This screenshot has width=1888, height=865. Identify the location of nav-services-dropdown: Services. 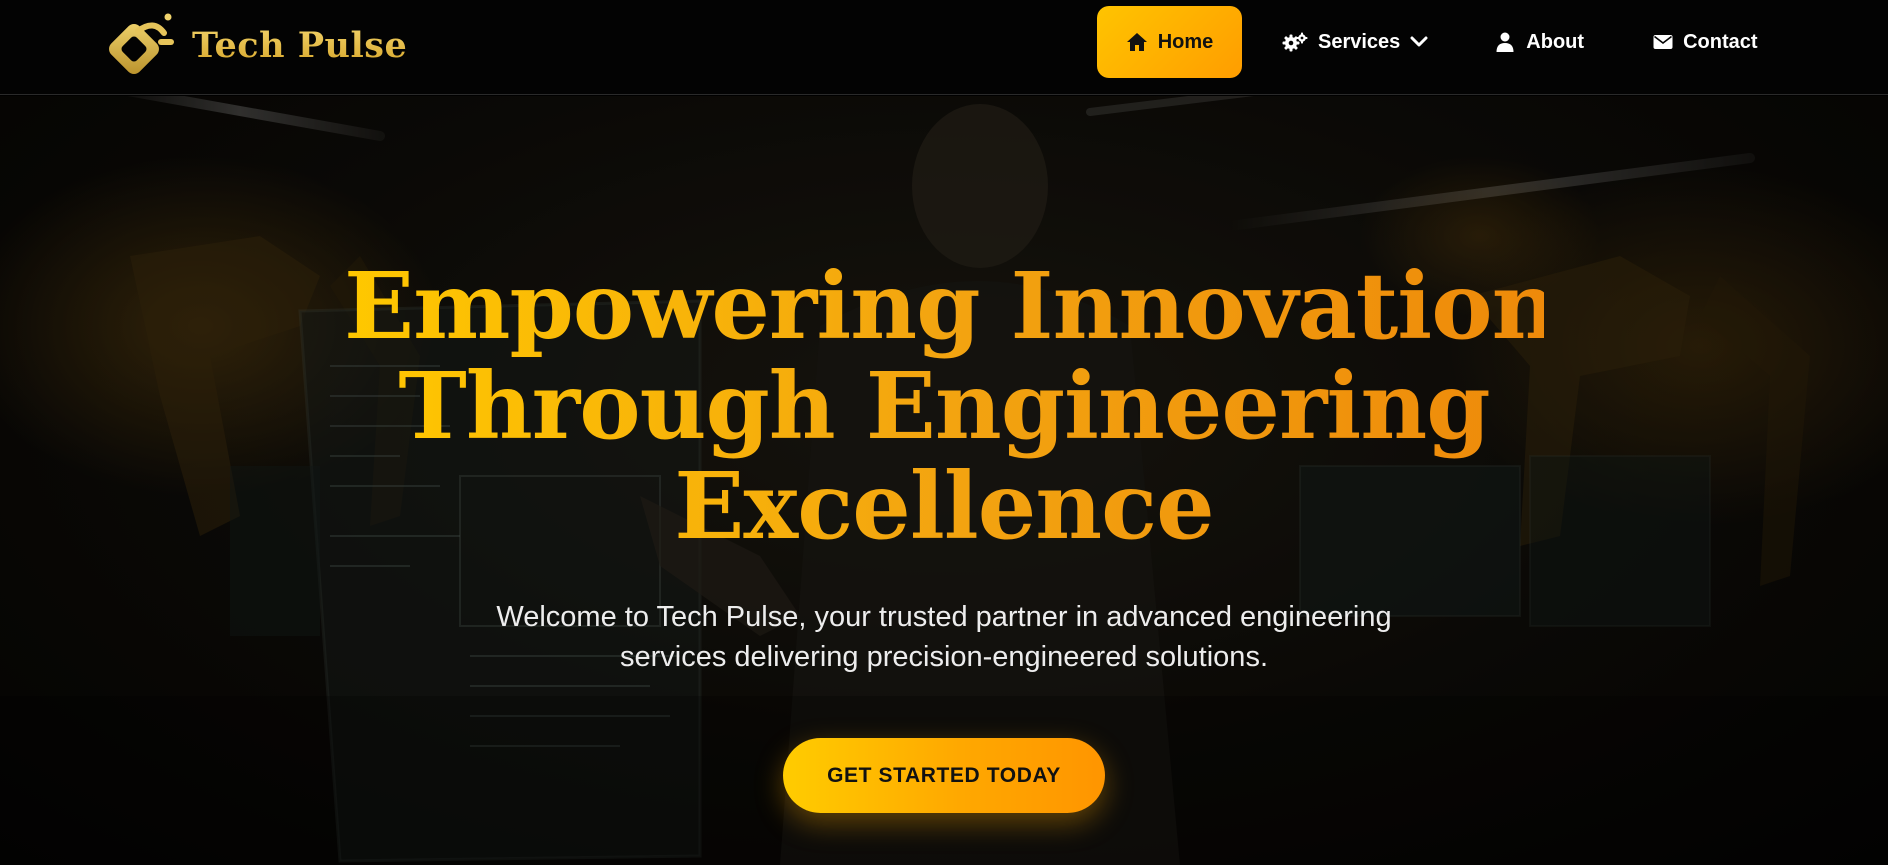
(1355, 42).